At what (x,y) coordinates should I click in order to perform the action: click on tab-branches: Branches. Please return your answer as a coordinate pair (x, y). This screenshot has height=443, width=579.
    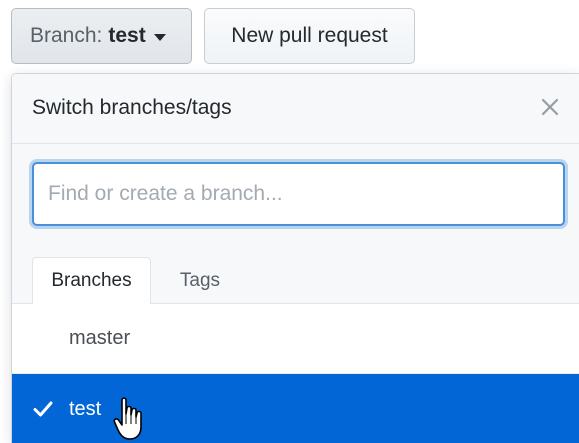
    Looking at the image, I should click on (91, 281).